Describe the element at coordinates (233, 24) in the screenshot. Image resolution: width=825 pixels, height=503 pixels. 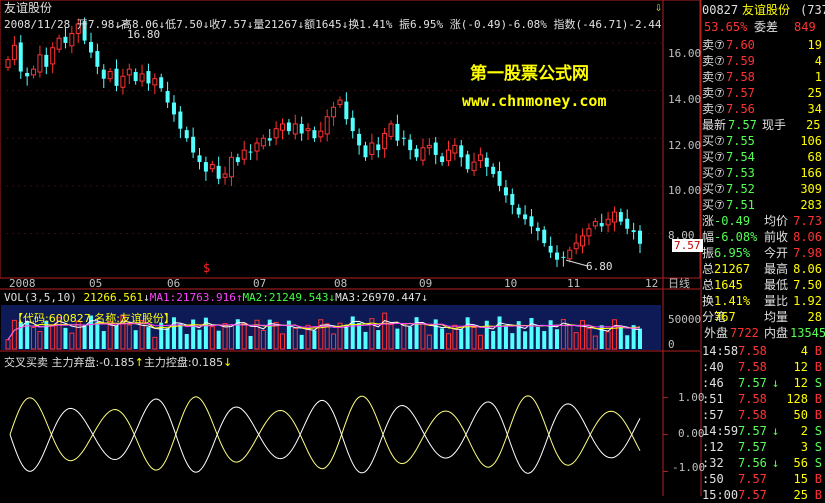
I see `info-close: 7.57` at that location.